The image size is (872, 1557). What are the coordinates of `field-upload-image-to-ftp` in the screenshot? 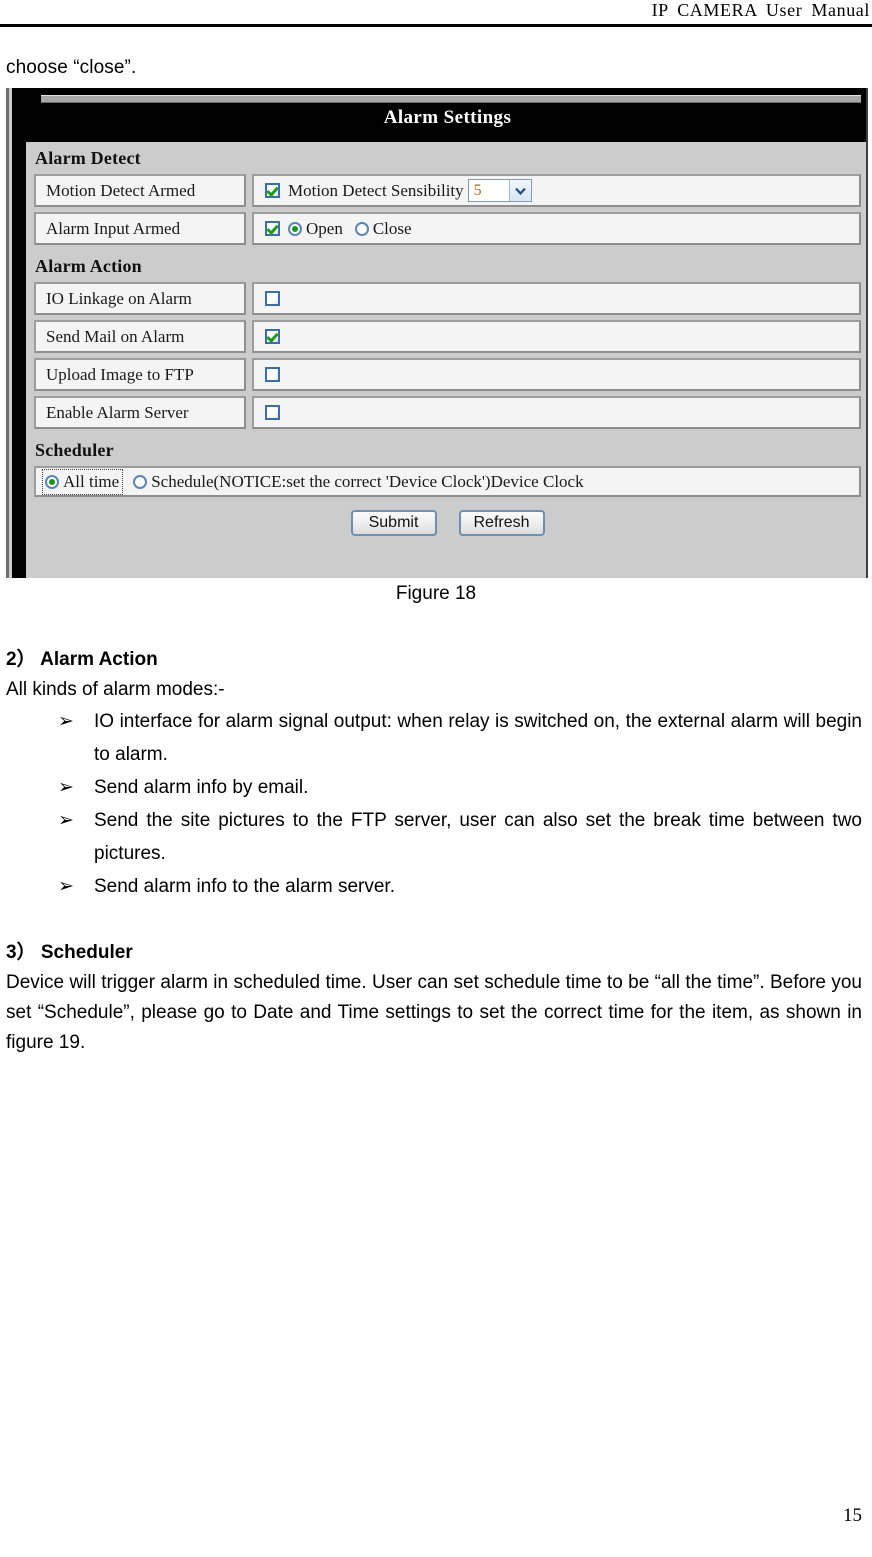 It's located at (556, 374).